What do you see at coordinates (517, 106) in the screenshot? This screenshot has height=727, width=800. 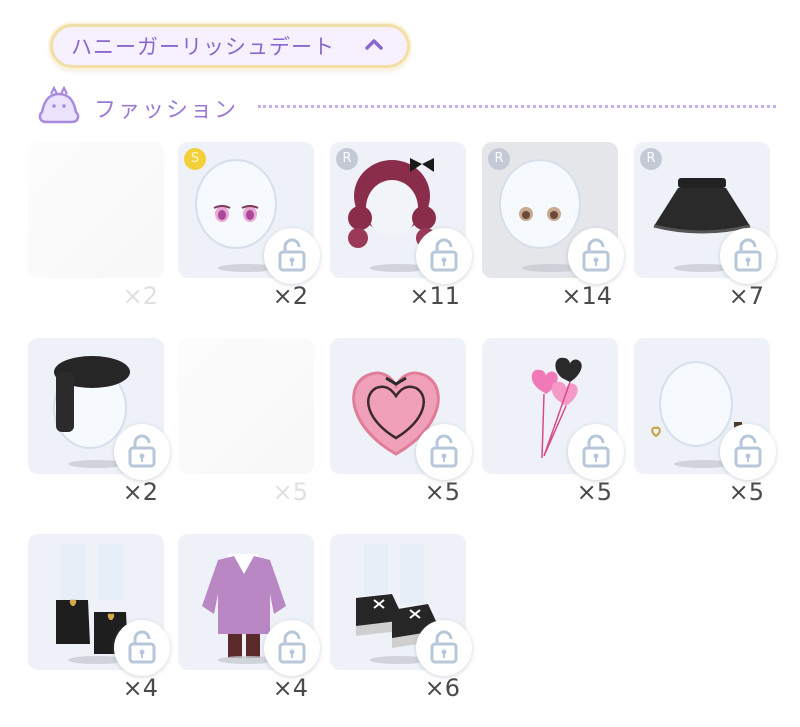 I see `dotted-divider` at bounding box center [517, 106].